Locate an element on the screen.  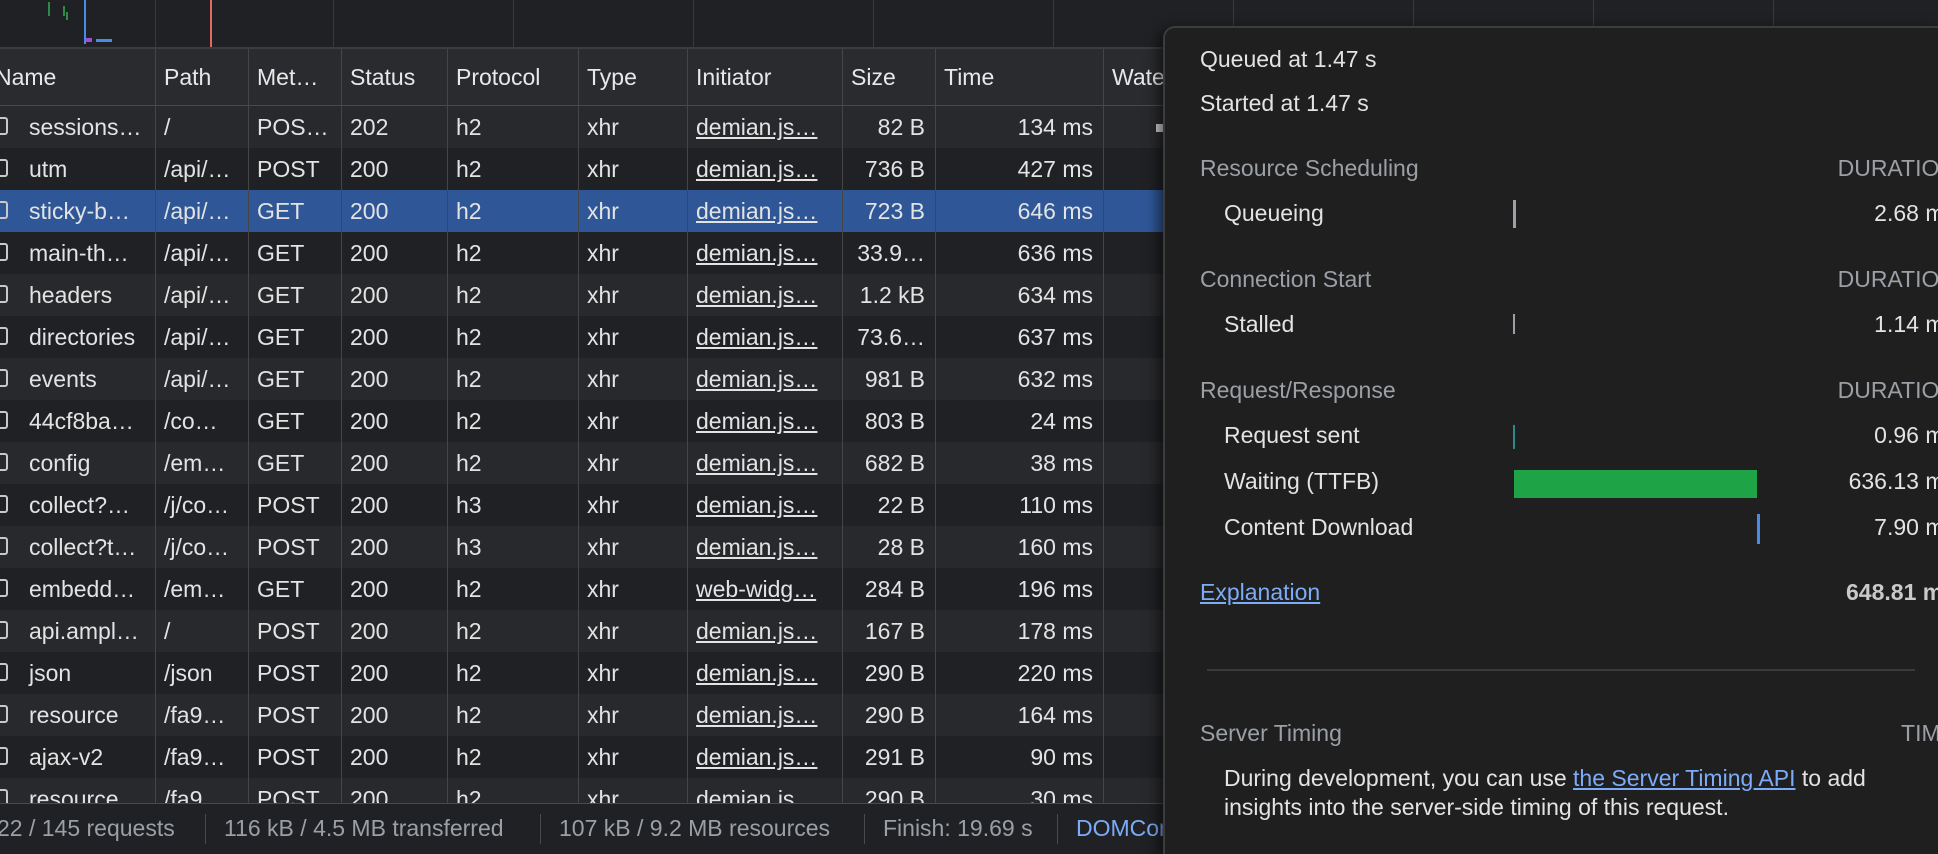
cell-name: resource is located at coordinates (74, 715).